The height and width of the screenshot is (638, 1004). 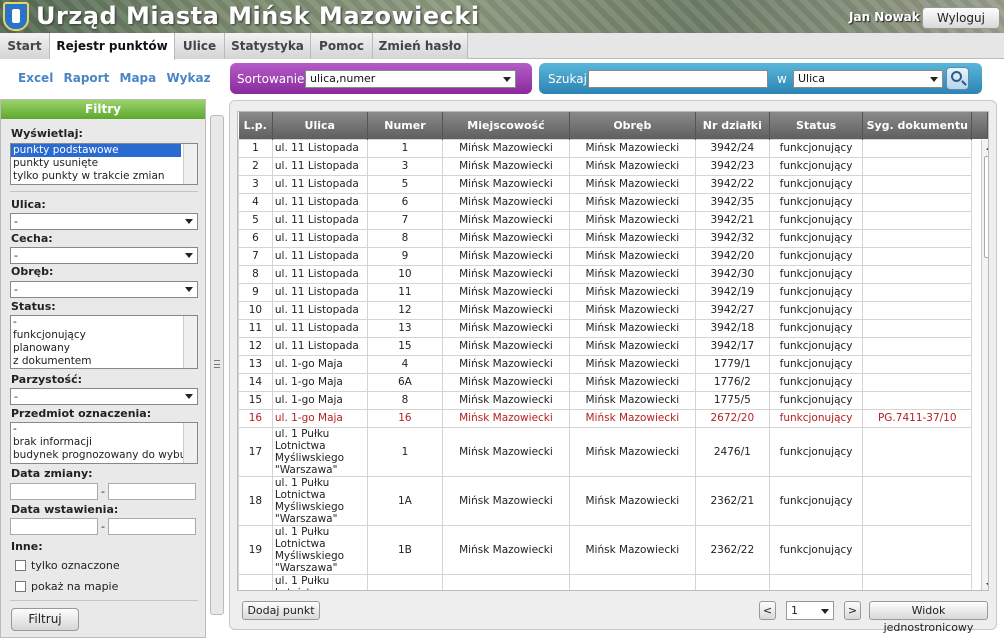 I want to click on panel-splitter, so click(x=217, y=365).